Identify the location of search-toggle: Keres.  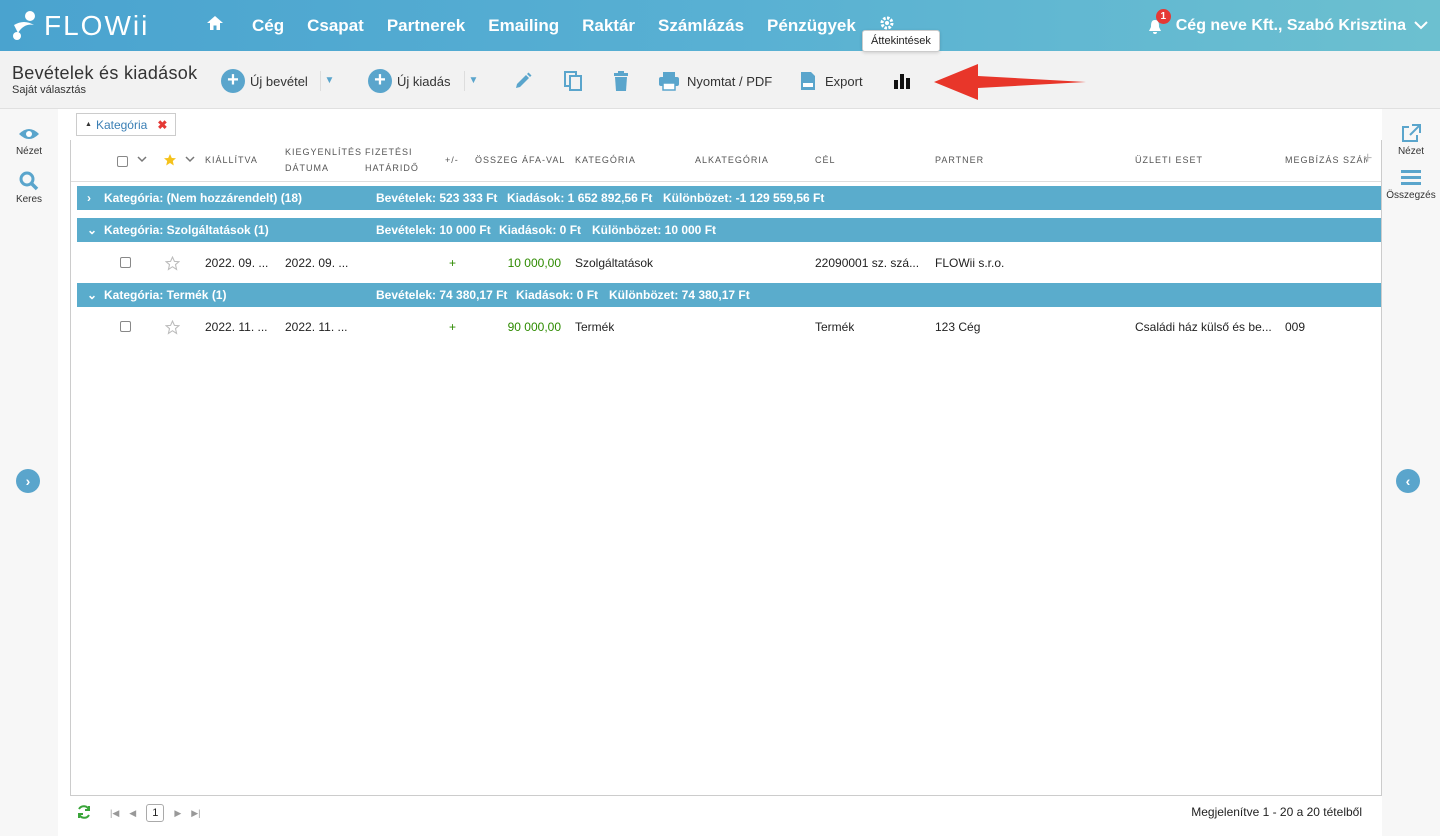
(29, 188).